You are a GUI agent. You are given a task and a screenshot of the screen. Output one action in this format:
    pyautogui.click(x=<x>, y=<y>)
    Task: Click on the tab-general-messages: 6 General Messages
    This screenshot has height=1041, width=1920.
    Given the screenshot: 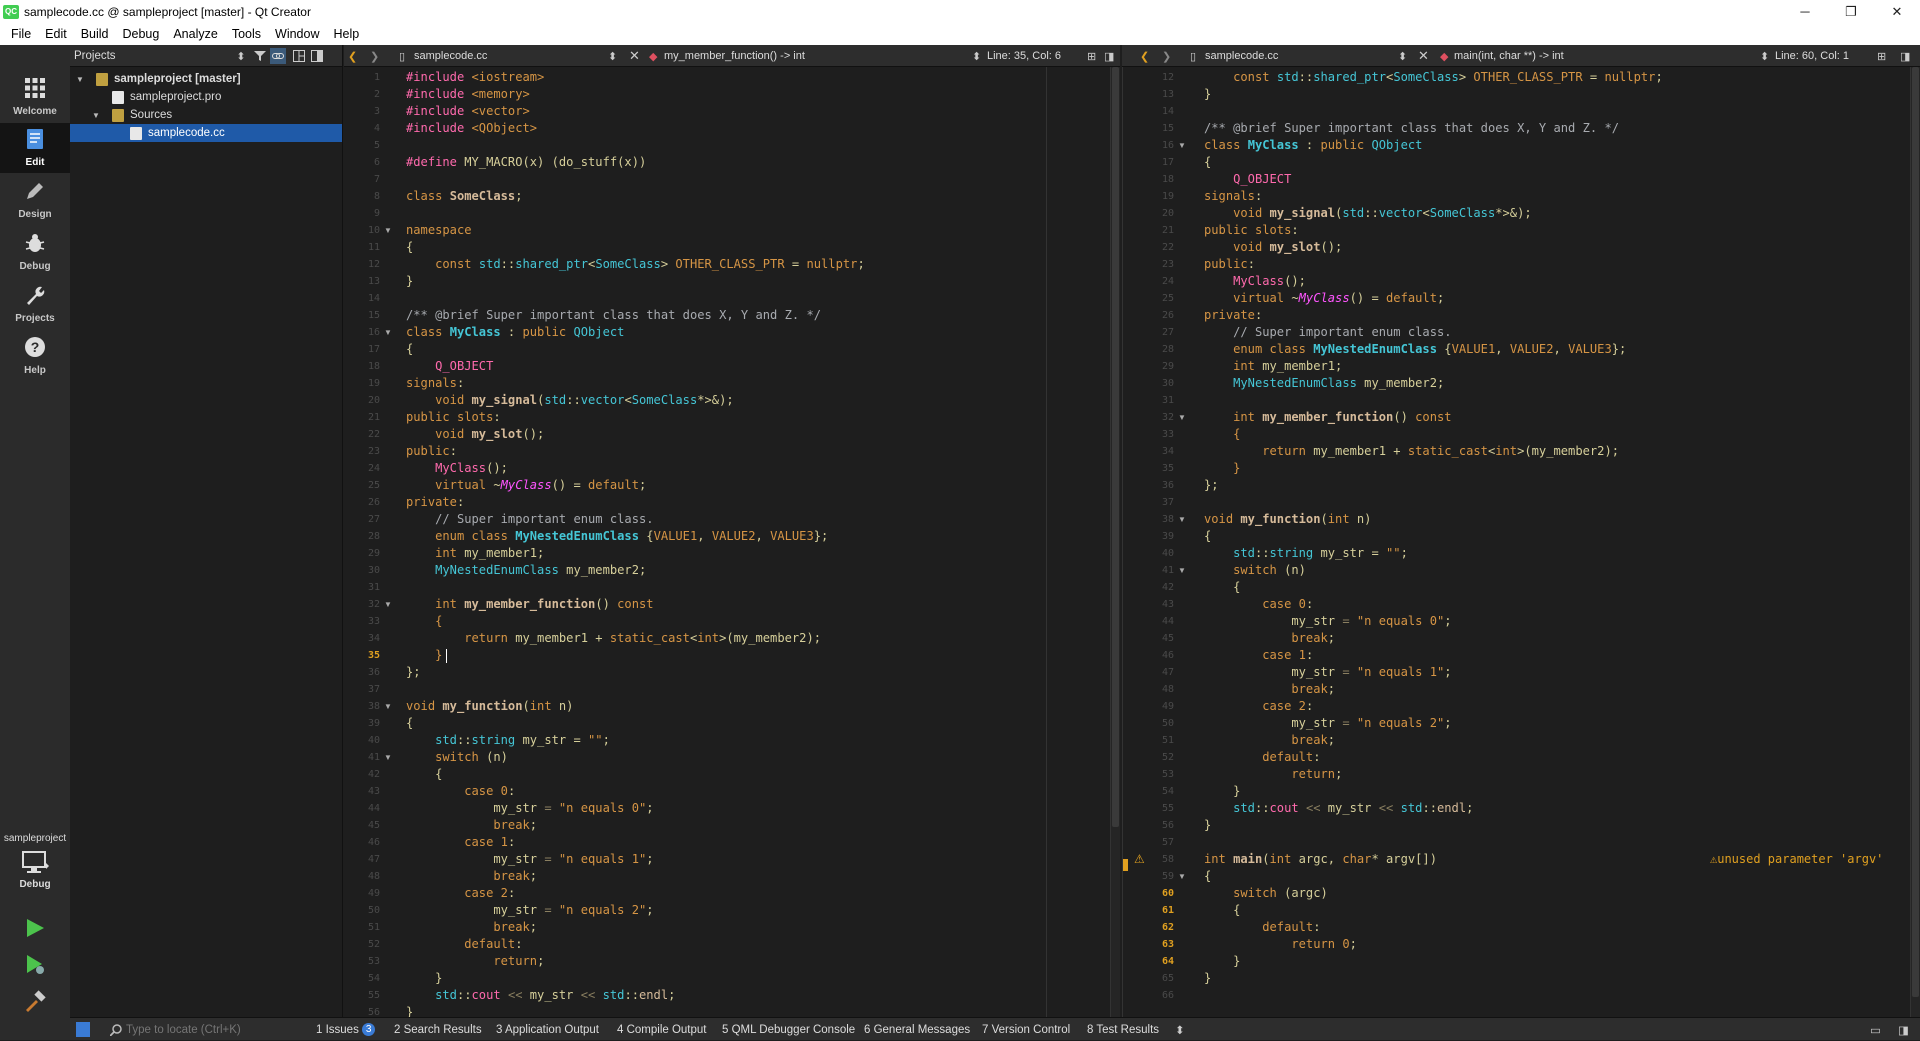 What is the action you would take?
    pyautogui.click(x=917, y=1029)
    